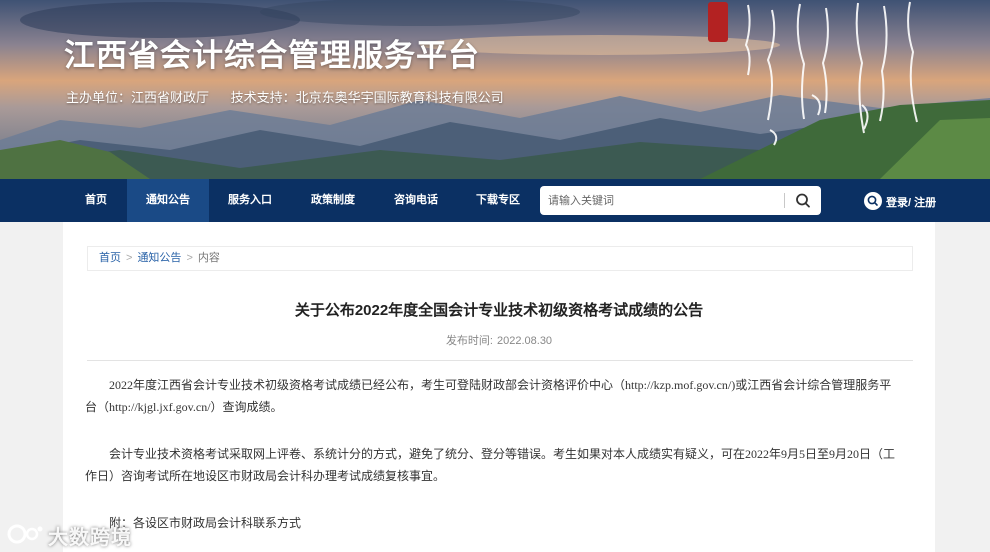 Image resolution: width=990 pixels, height=552 pixels. I want to click on nav-item-hotline: 咨询电话, so click(416, 200).